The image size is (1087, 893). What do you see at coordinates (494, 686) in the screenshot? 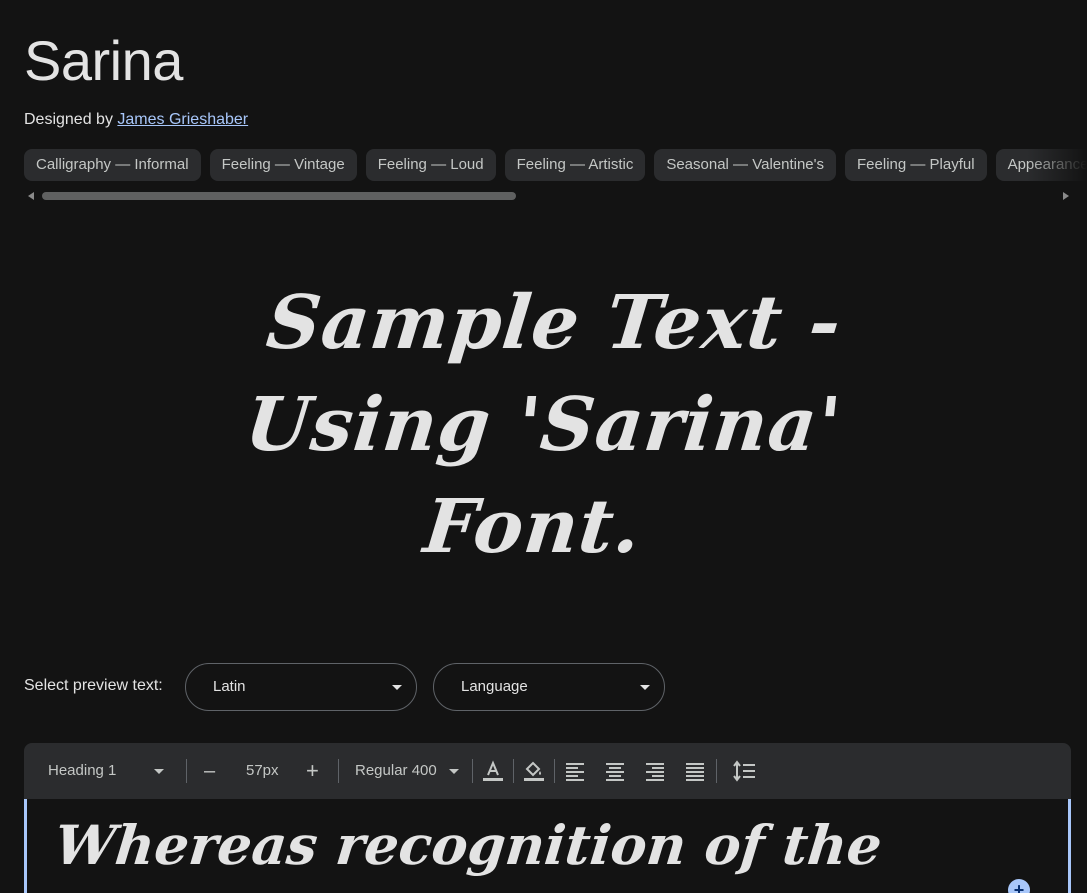
I see `language-select-value: Language` at bounding box center [494, 686].